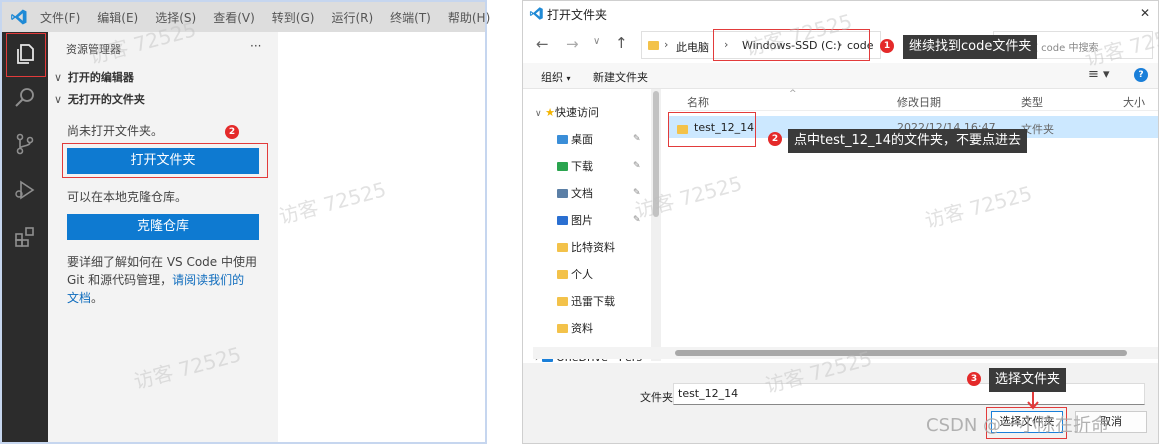  What do you see at coordinates (550, 112) in the screenshot?
I see `star-icon: ★` at bounding box center [550, 112].